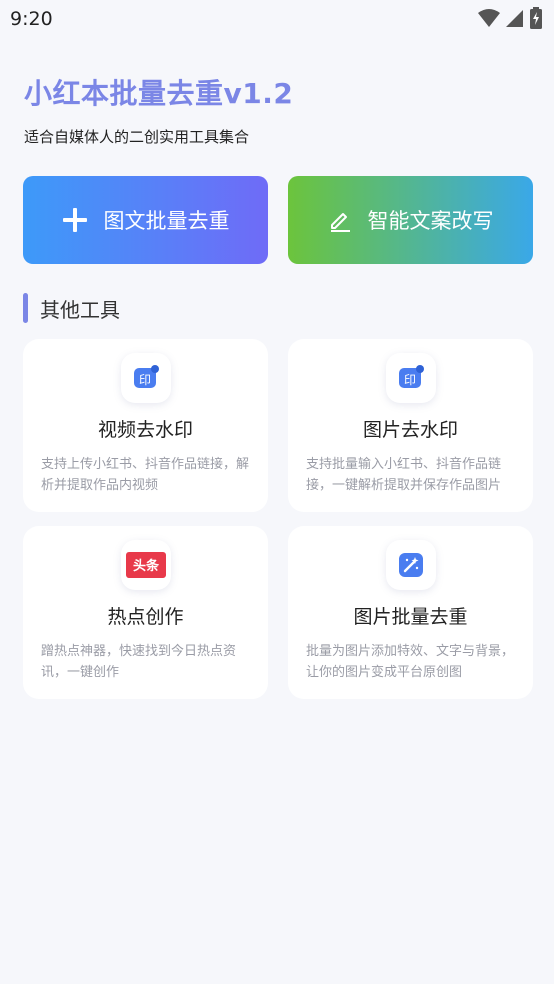  What do you see at coordinates (145, 430) in the screenshot?
I see `tool-card-title: 视频去水印` at bounding box center [145, 430].